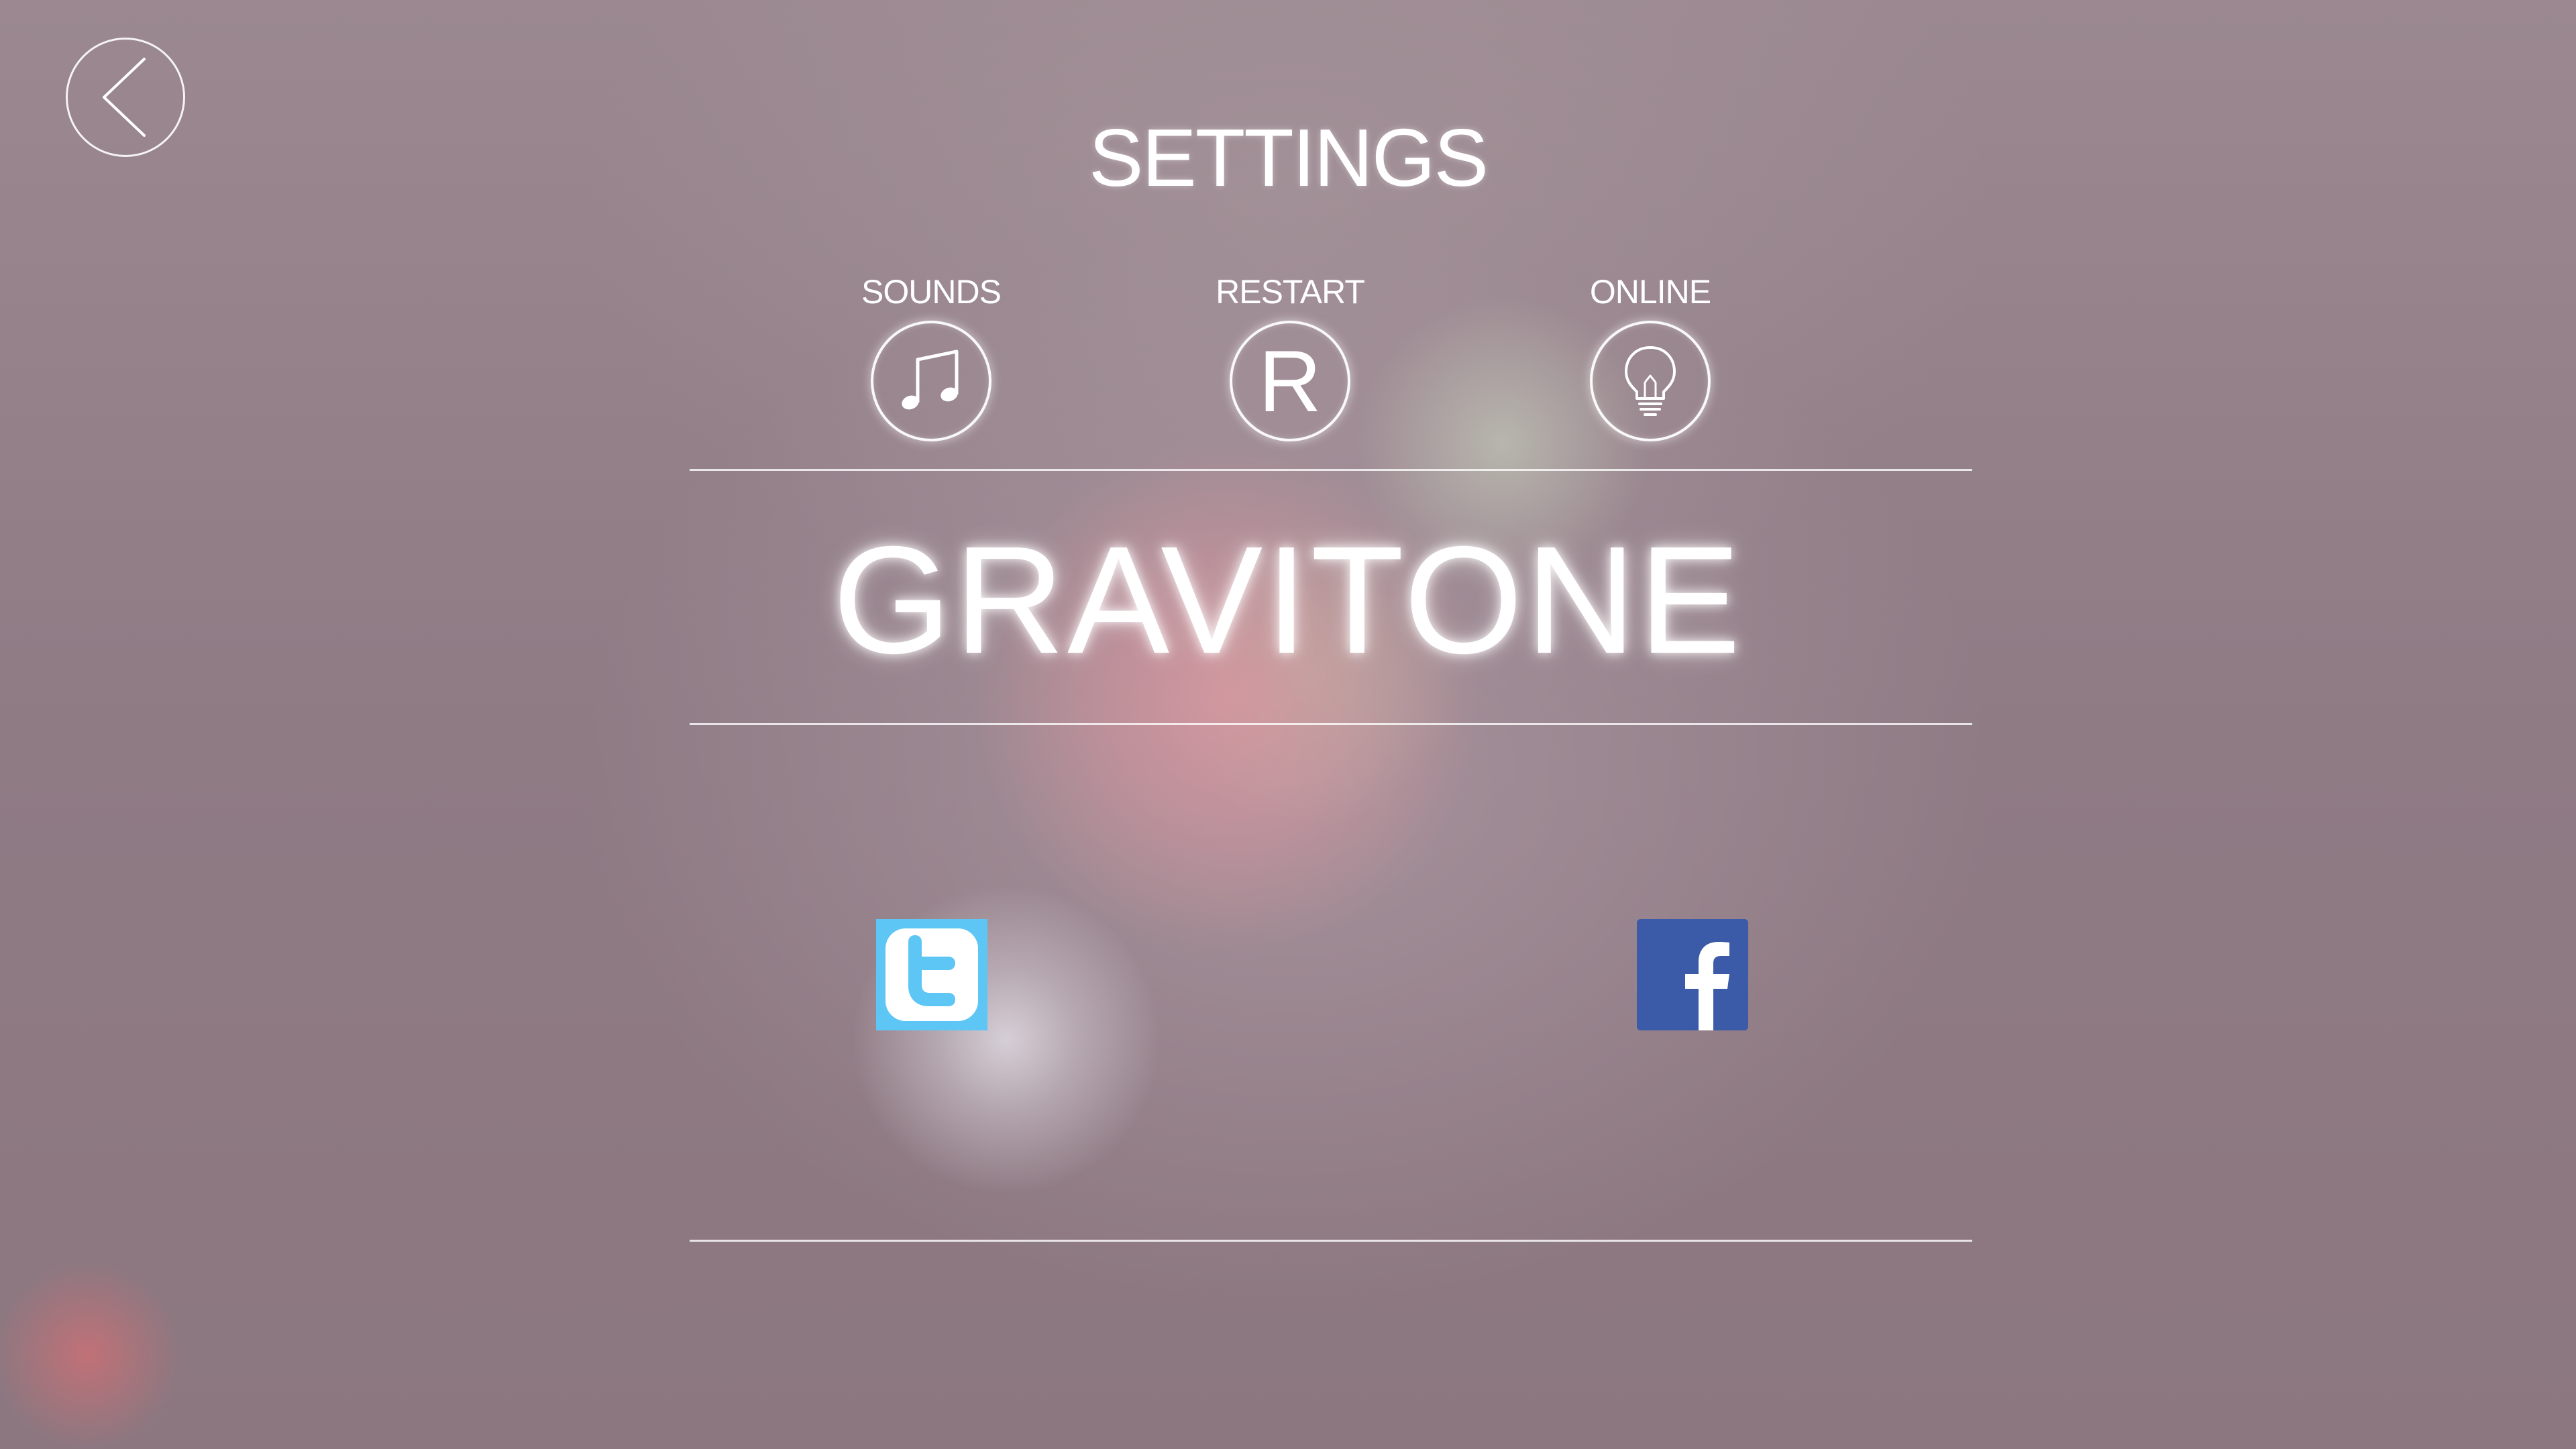 Image resolution: width=2576 pixels, height=1449 pixels. I want to click on sounds-label: SOUNDS, so click(931, 292).